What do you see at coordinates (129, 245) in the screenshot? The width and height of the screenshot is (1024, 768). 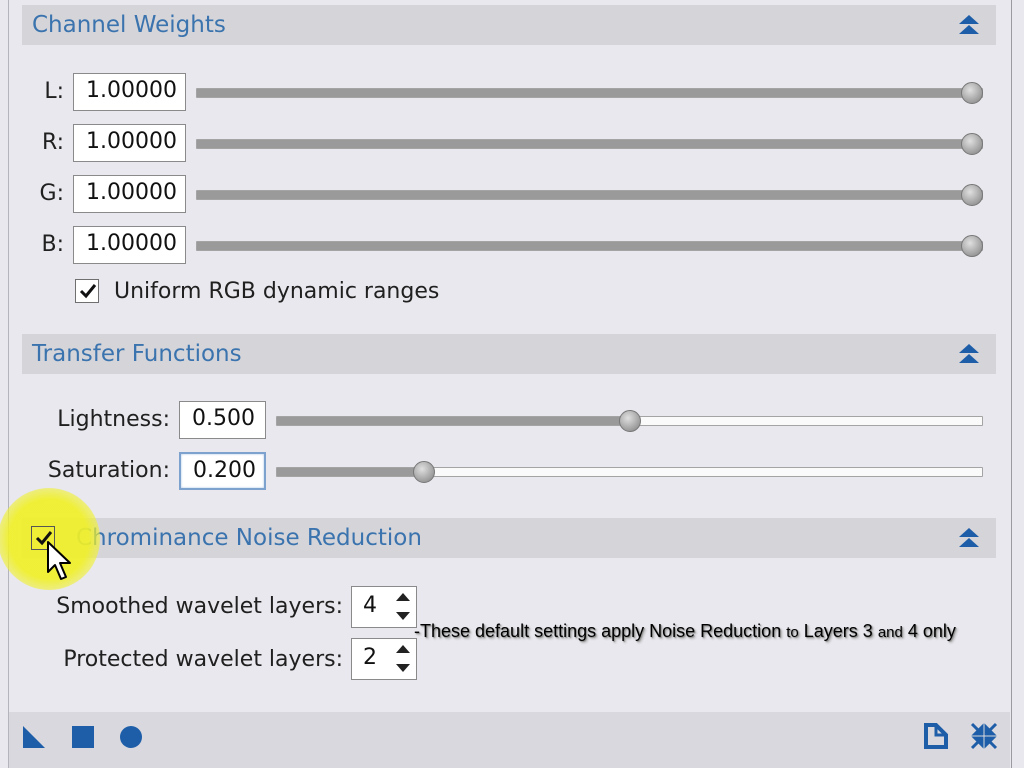 I see `channel-b-input: 1.00000` at bounding box center [129, 245].